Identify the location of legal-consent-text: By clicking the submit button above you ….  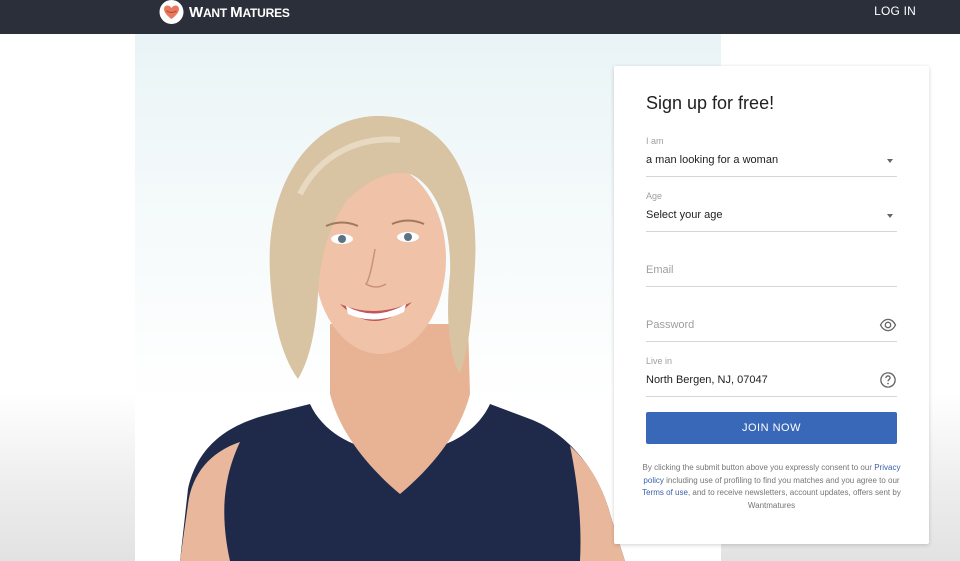
(771, 487).